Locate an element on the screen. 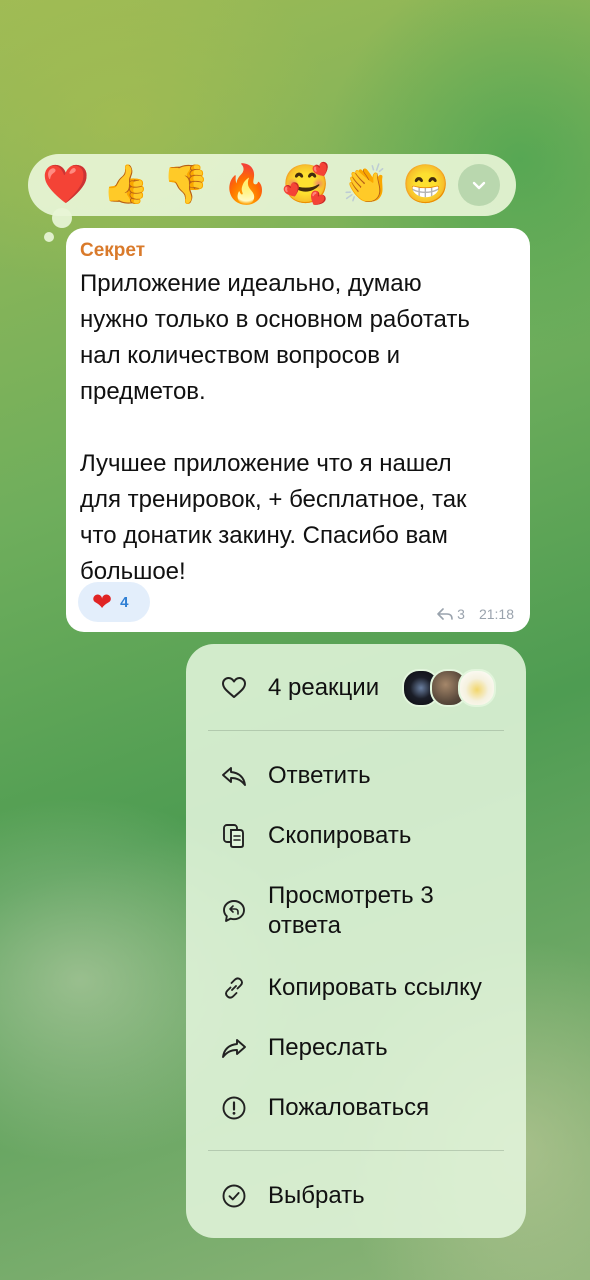 This screenshot has height=1280, width=590. menu-item-label: Копировать ссылку is located at coordinates (375, 987).